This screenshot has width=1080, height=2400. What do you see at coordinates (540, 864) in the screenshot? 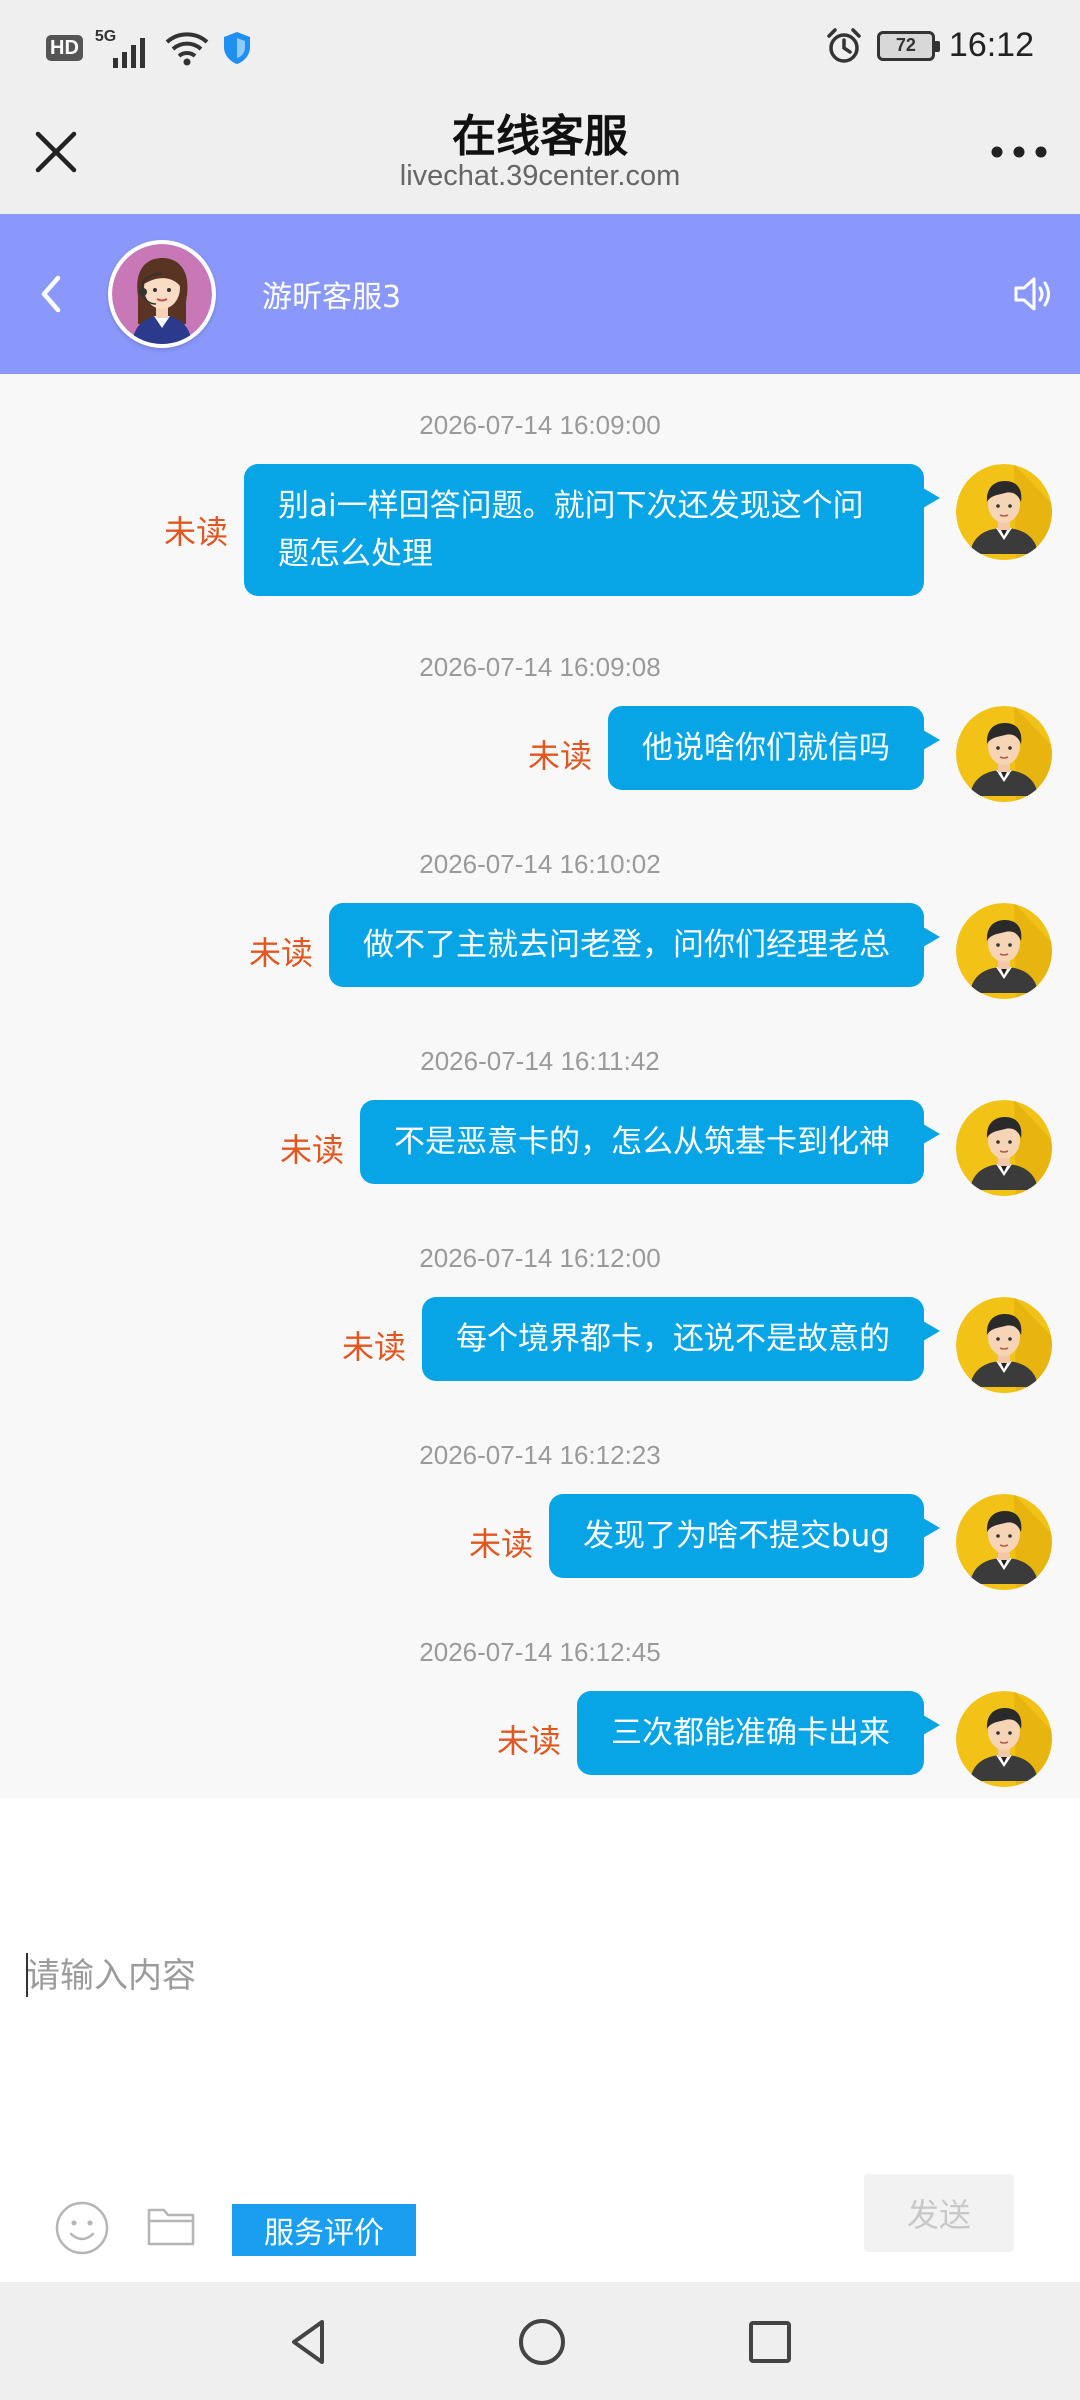
I see `message-timestamp: 2026-07-14 16:10:02` at bounding box center [540, 864].